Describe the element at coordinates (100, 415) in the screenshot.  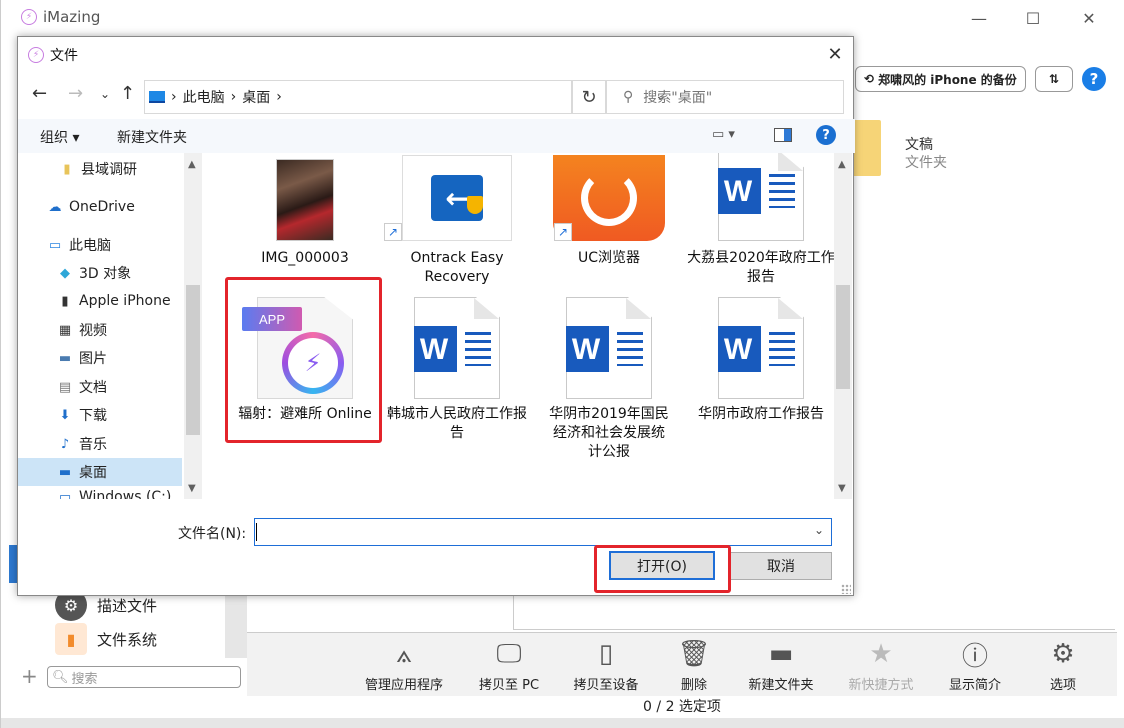
I see `tree-item-downloads: ⬇ 下载` at that location.